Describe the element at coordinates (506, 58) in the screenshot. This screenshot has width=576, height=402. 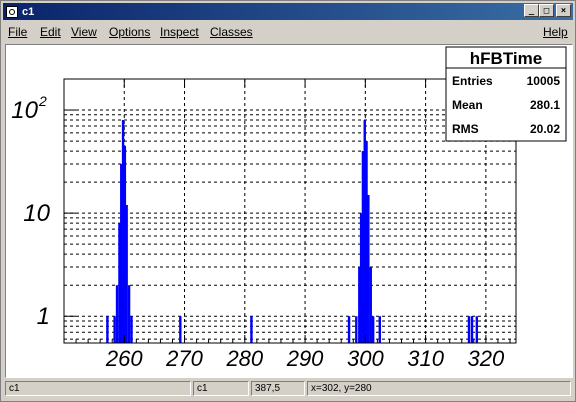
I see `stats-title: hFBTime` at that location.